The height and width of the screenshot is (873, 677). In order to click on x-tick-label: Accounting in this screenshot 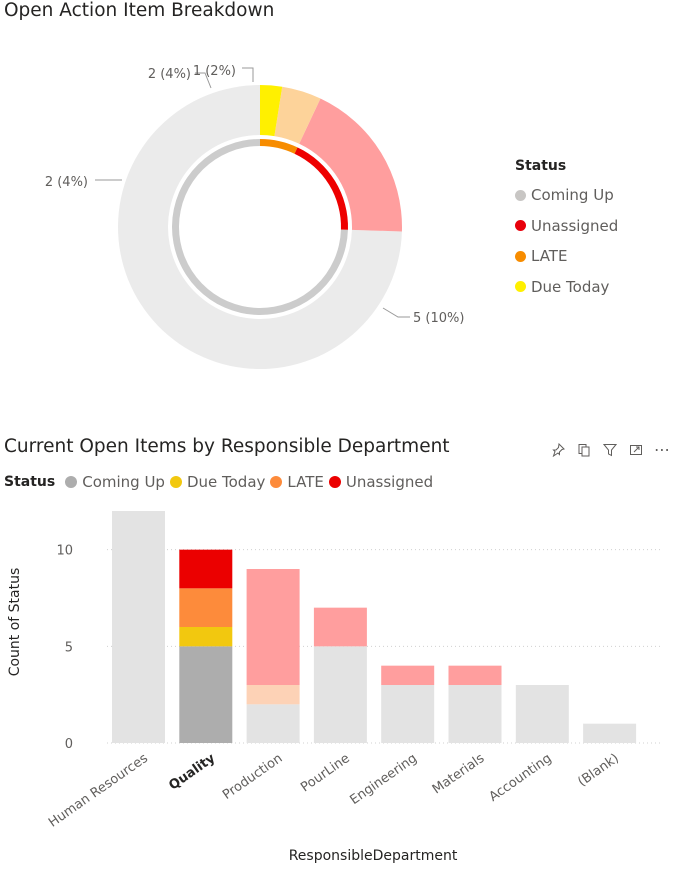, I will do `click(521, 778)`.